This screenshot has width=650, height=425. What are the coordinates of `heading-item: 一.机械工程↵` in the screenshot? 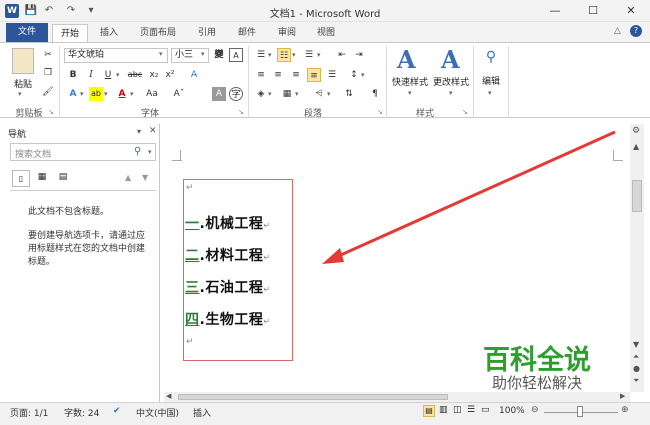 It's located at (228, 223).